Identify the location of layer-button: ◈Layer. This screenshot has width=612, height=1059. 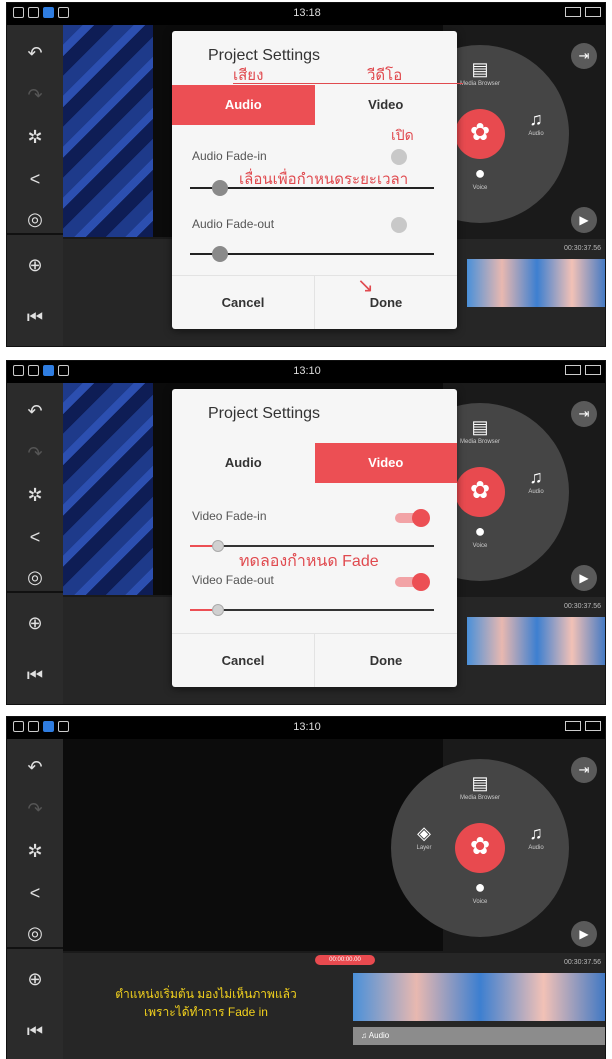
(424, 837).